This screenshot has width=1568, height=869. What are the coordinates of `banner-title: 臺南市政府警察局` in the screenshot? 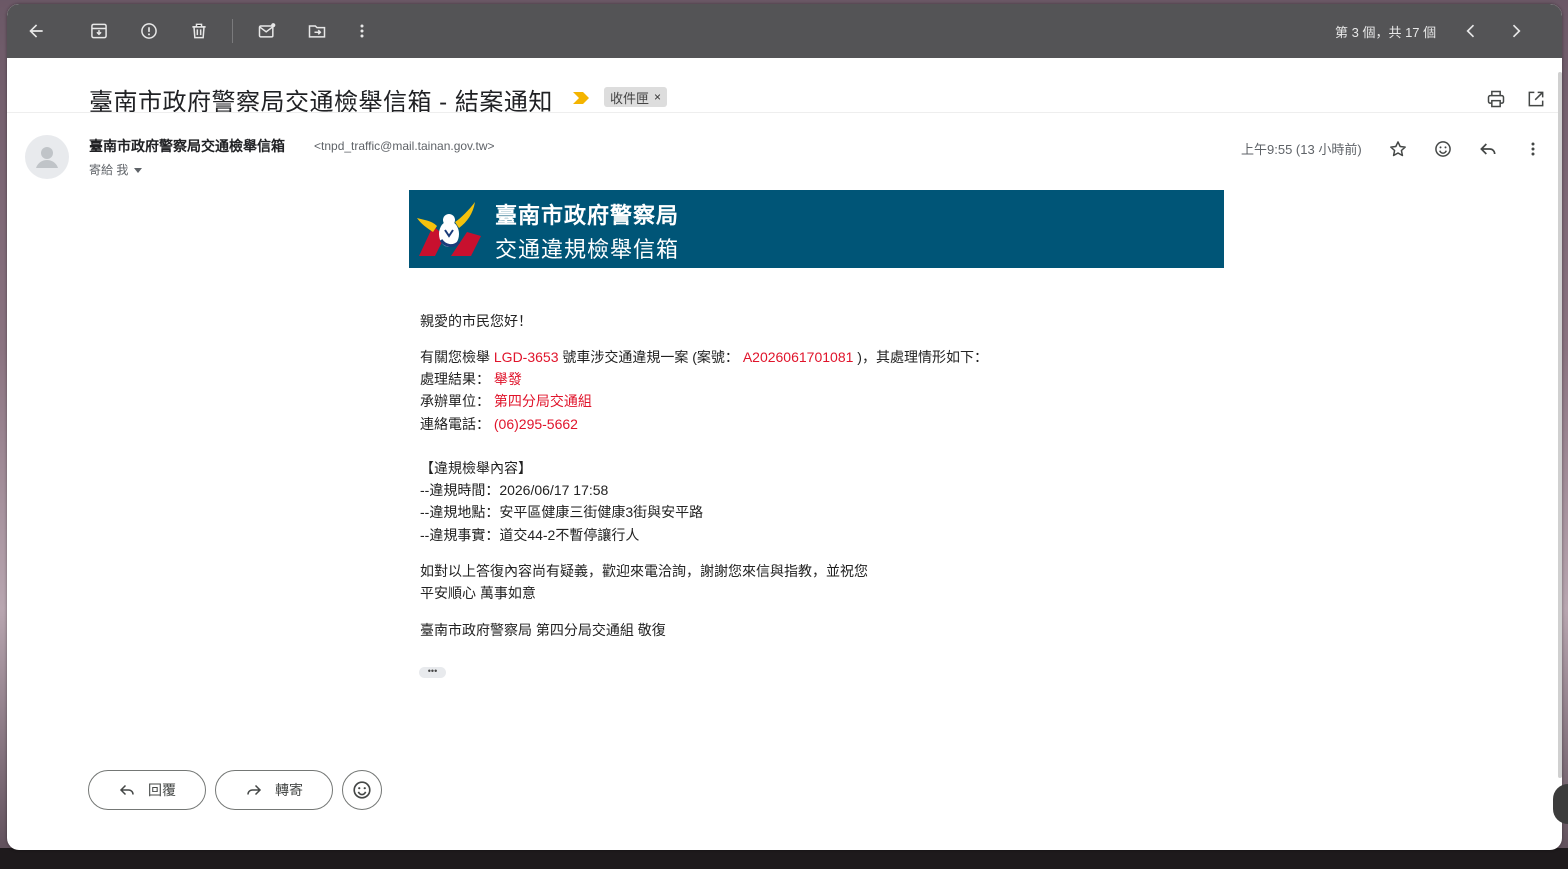 It's located at (587, 215).